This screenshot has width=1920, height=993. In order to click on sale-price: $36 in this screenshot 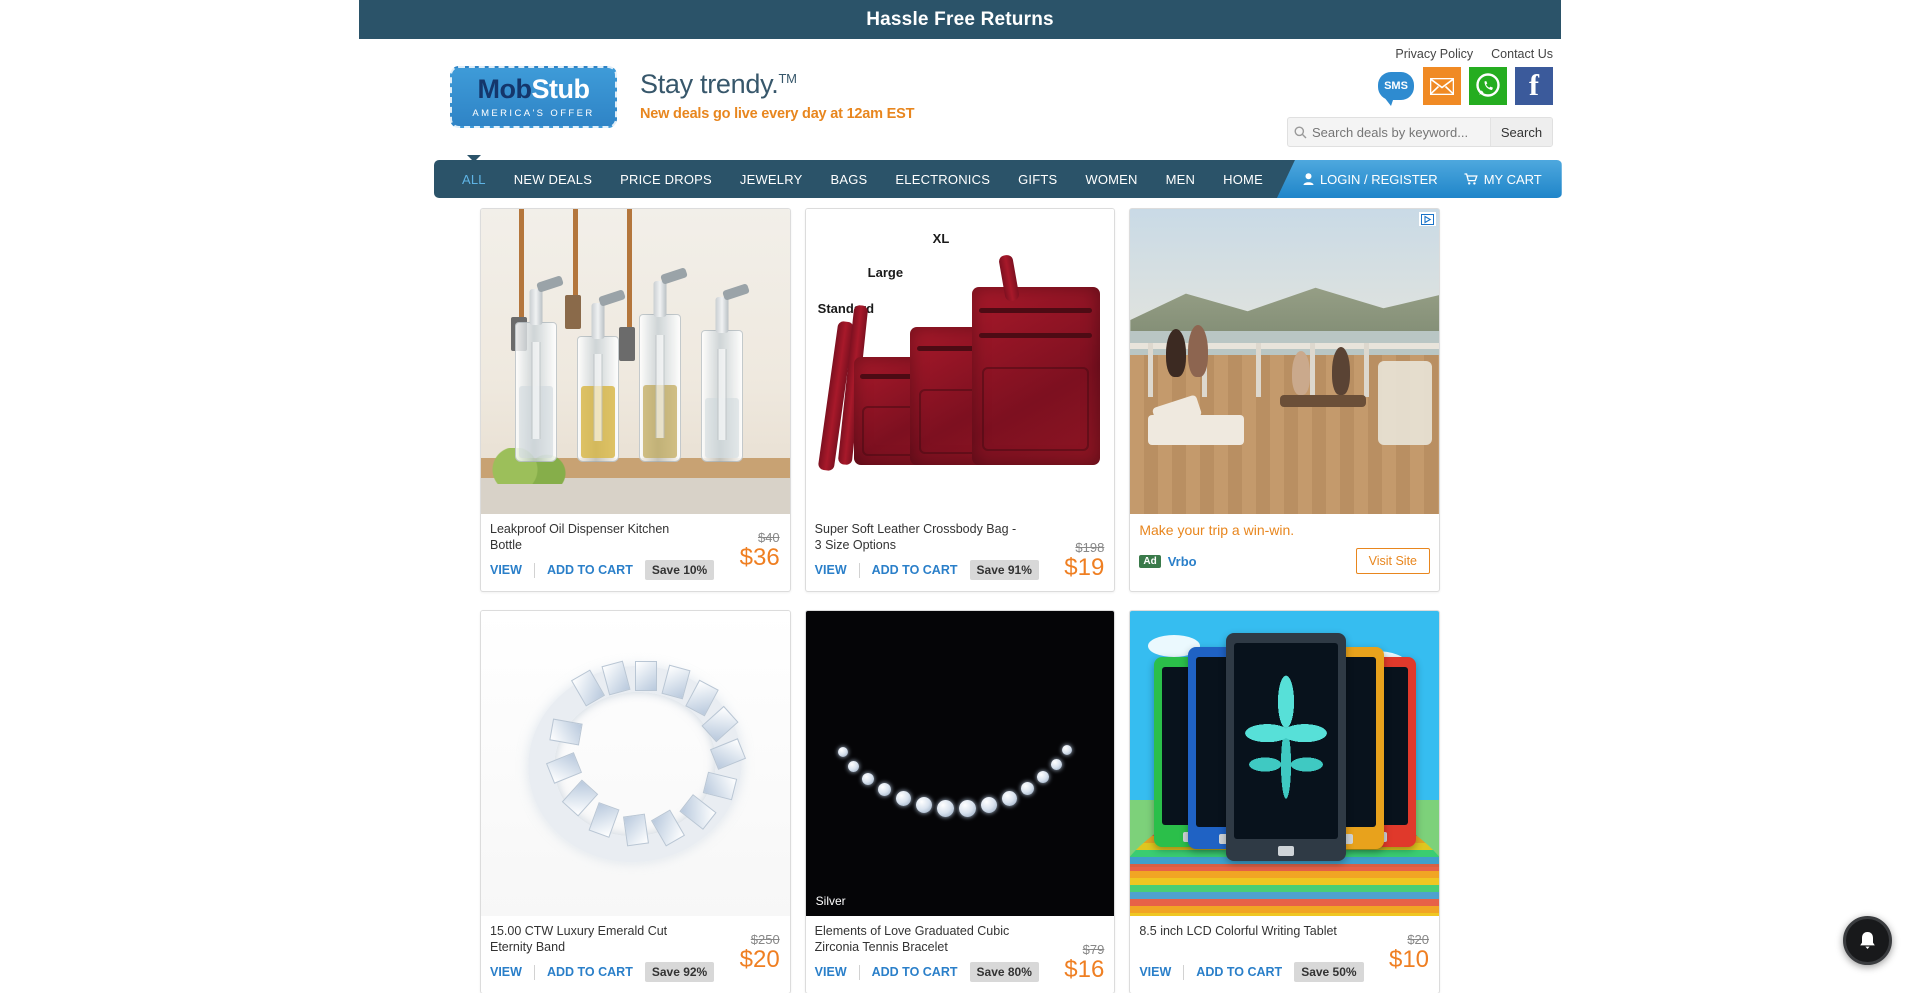, I will do `click(759, 557)`.